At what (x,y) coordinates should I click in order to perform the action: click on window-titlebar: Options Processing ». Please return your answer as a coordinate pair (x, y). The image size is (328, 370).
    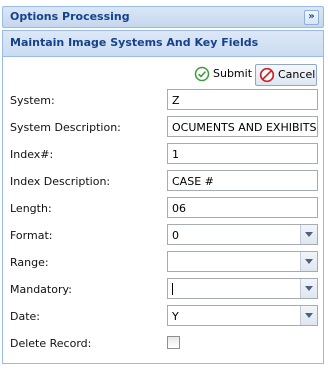
    Looking at the image, I should click on (163, 17).